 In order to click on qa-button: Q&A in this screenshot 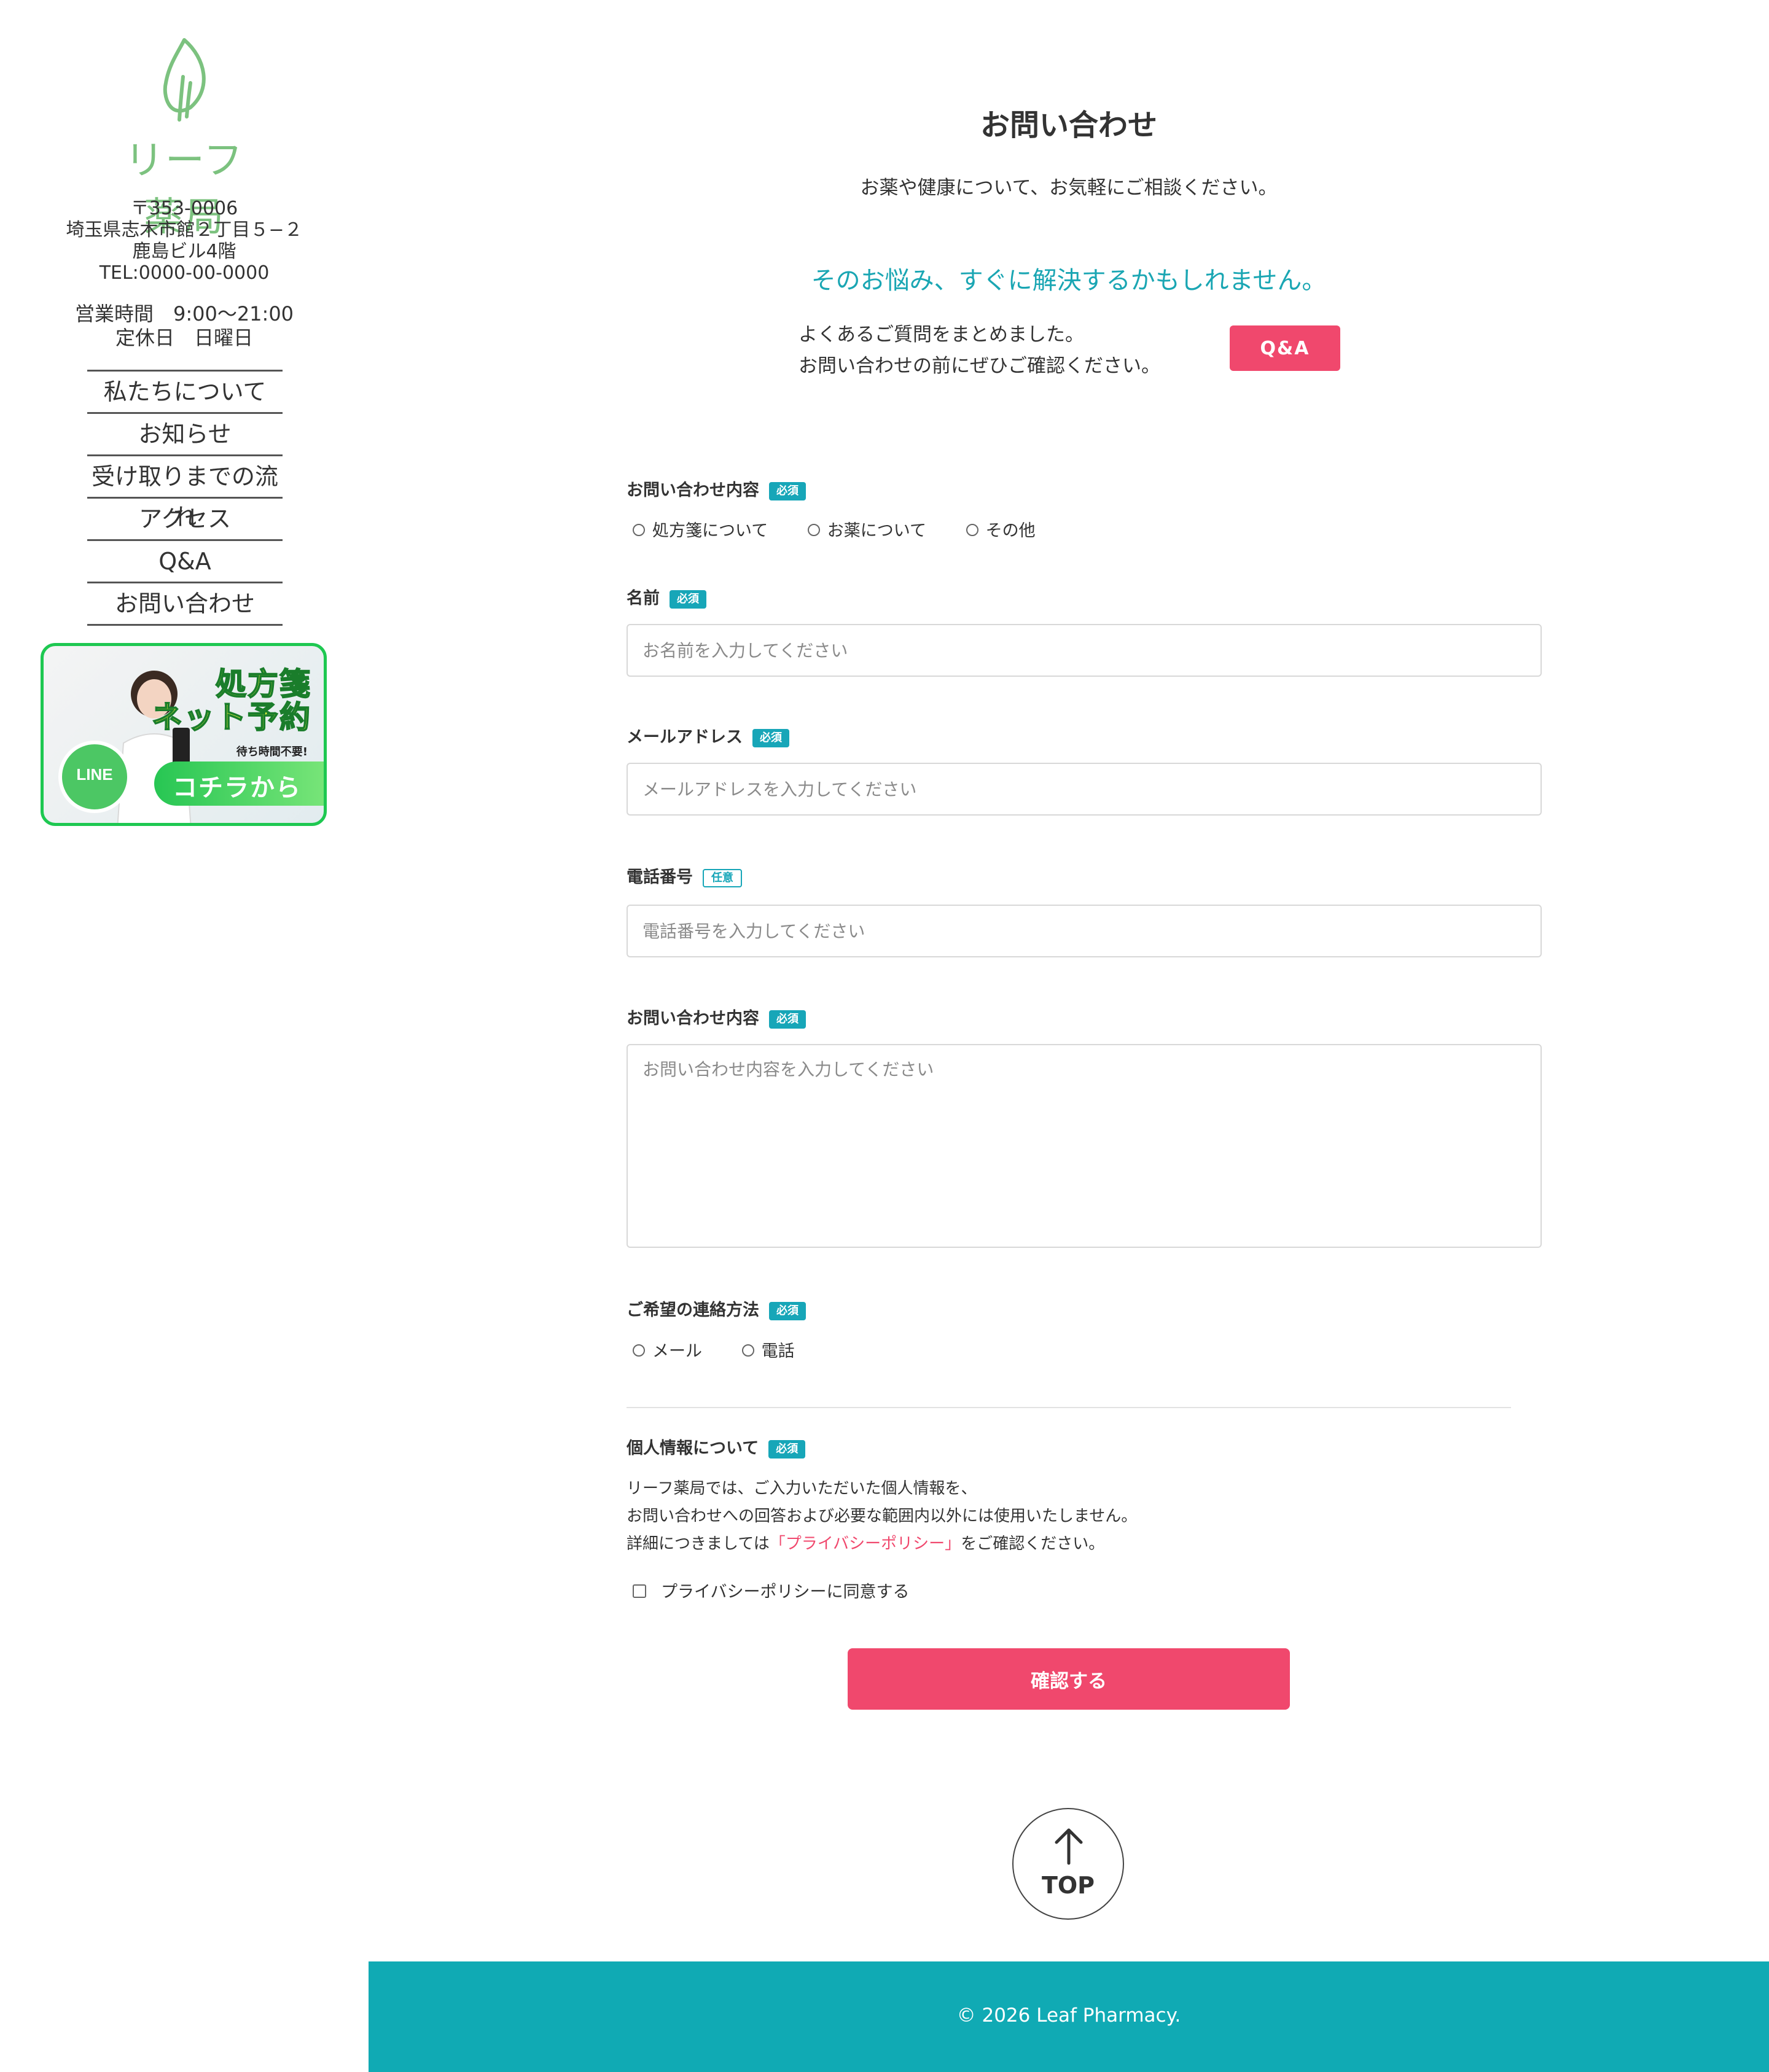, I will do `click(1285, 348)`.